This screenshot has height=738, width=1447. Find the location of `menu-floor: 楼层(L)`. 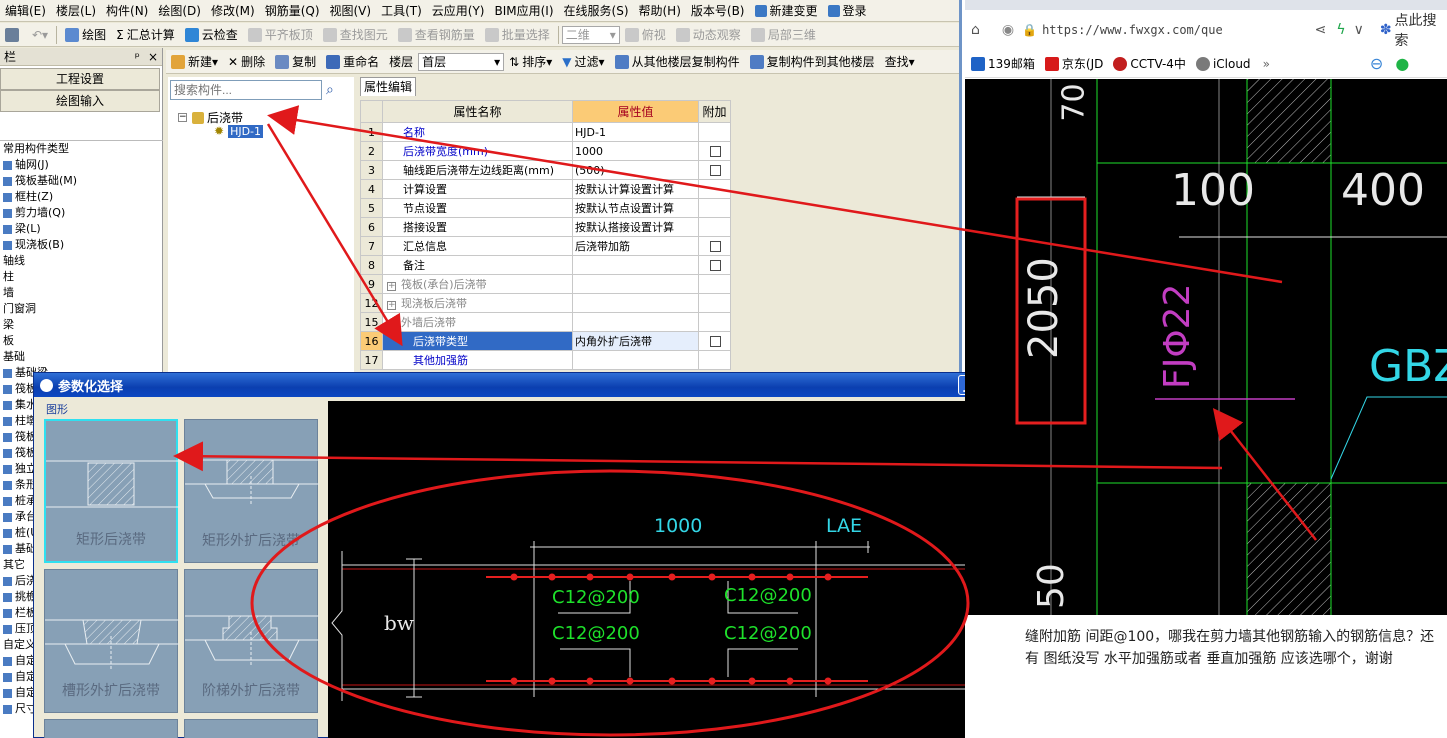

menu-floor: 楼层(L) is located at coordinates (76, 11).